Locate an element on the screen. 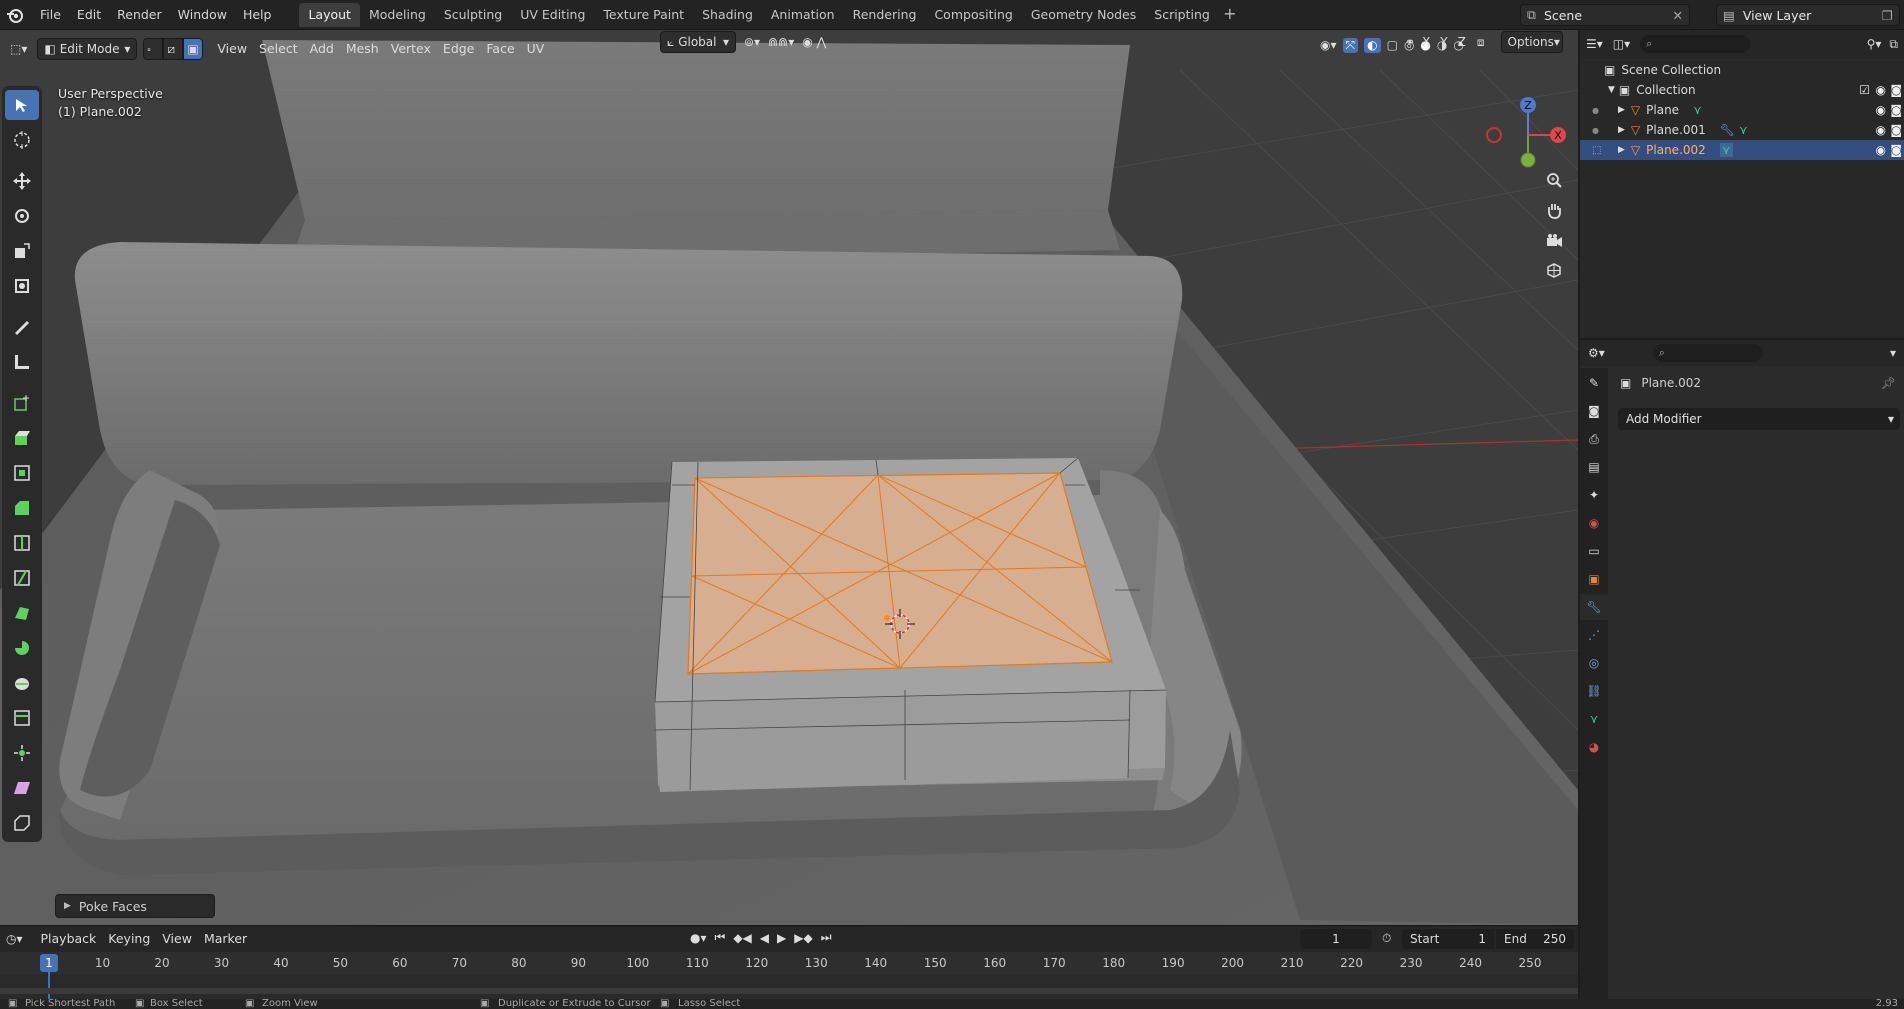 This screenshot has width=1904, height=1009. copy-icon: ❐ is located at coordinates (1887, 15).